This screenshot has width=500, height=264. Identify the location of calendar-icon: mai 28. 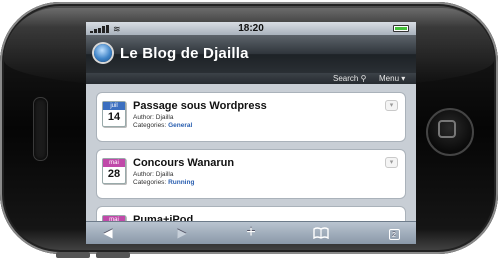
(114, 171).